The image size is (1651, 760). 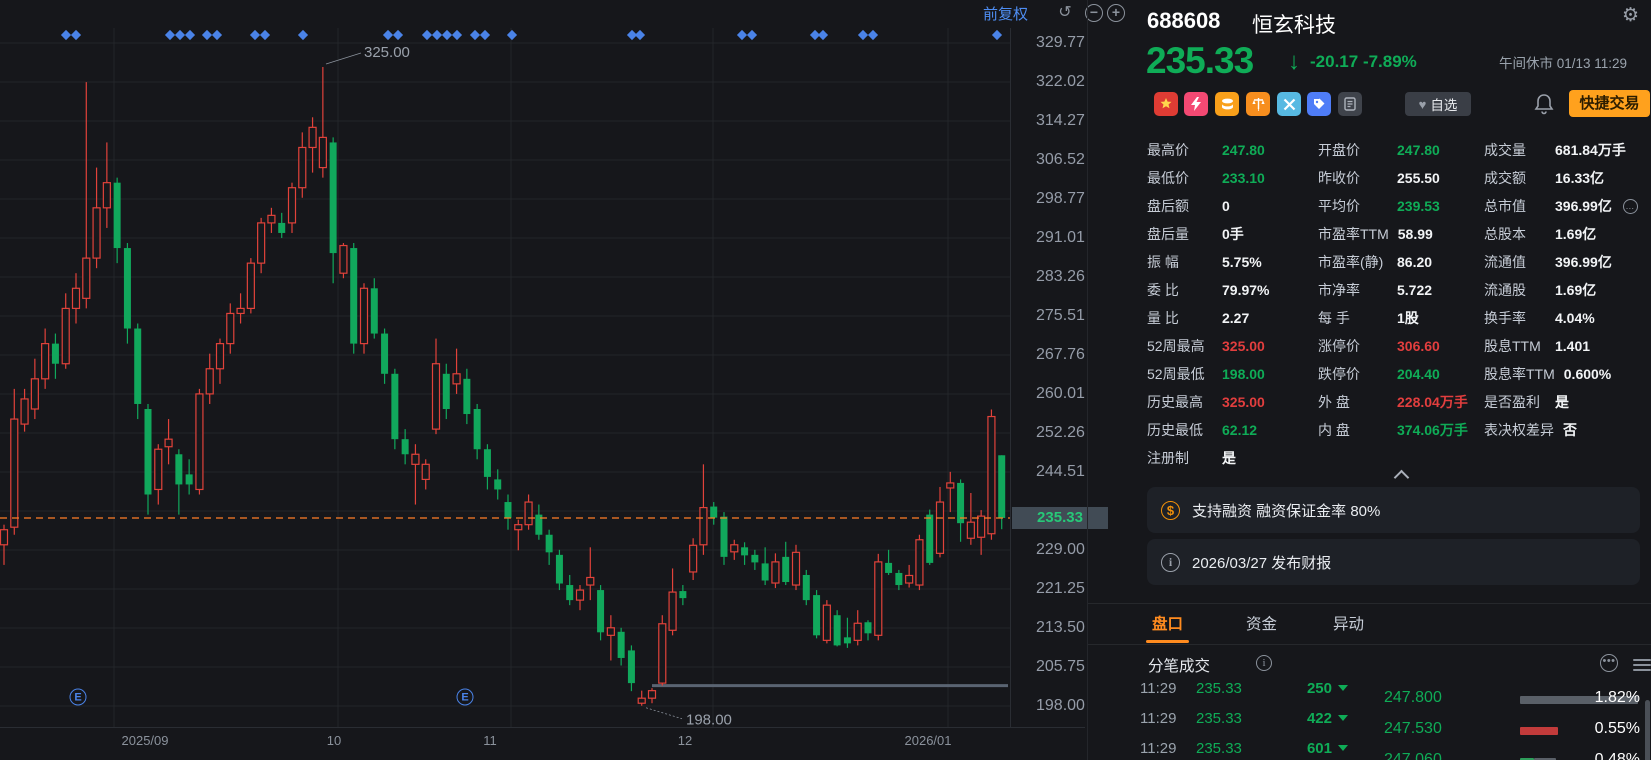 I want to click on price-dist-row: 247.060 0.48%, so click(x=1513, y=754).